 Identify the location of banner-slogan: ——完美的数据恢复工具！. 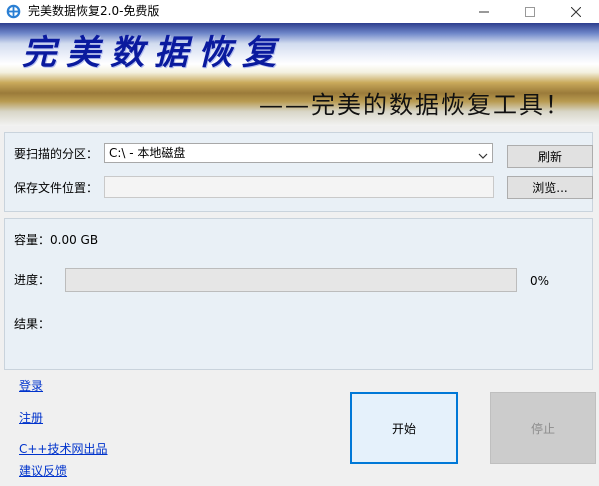
(415, 105).